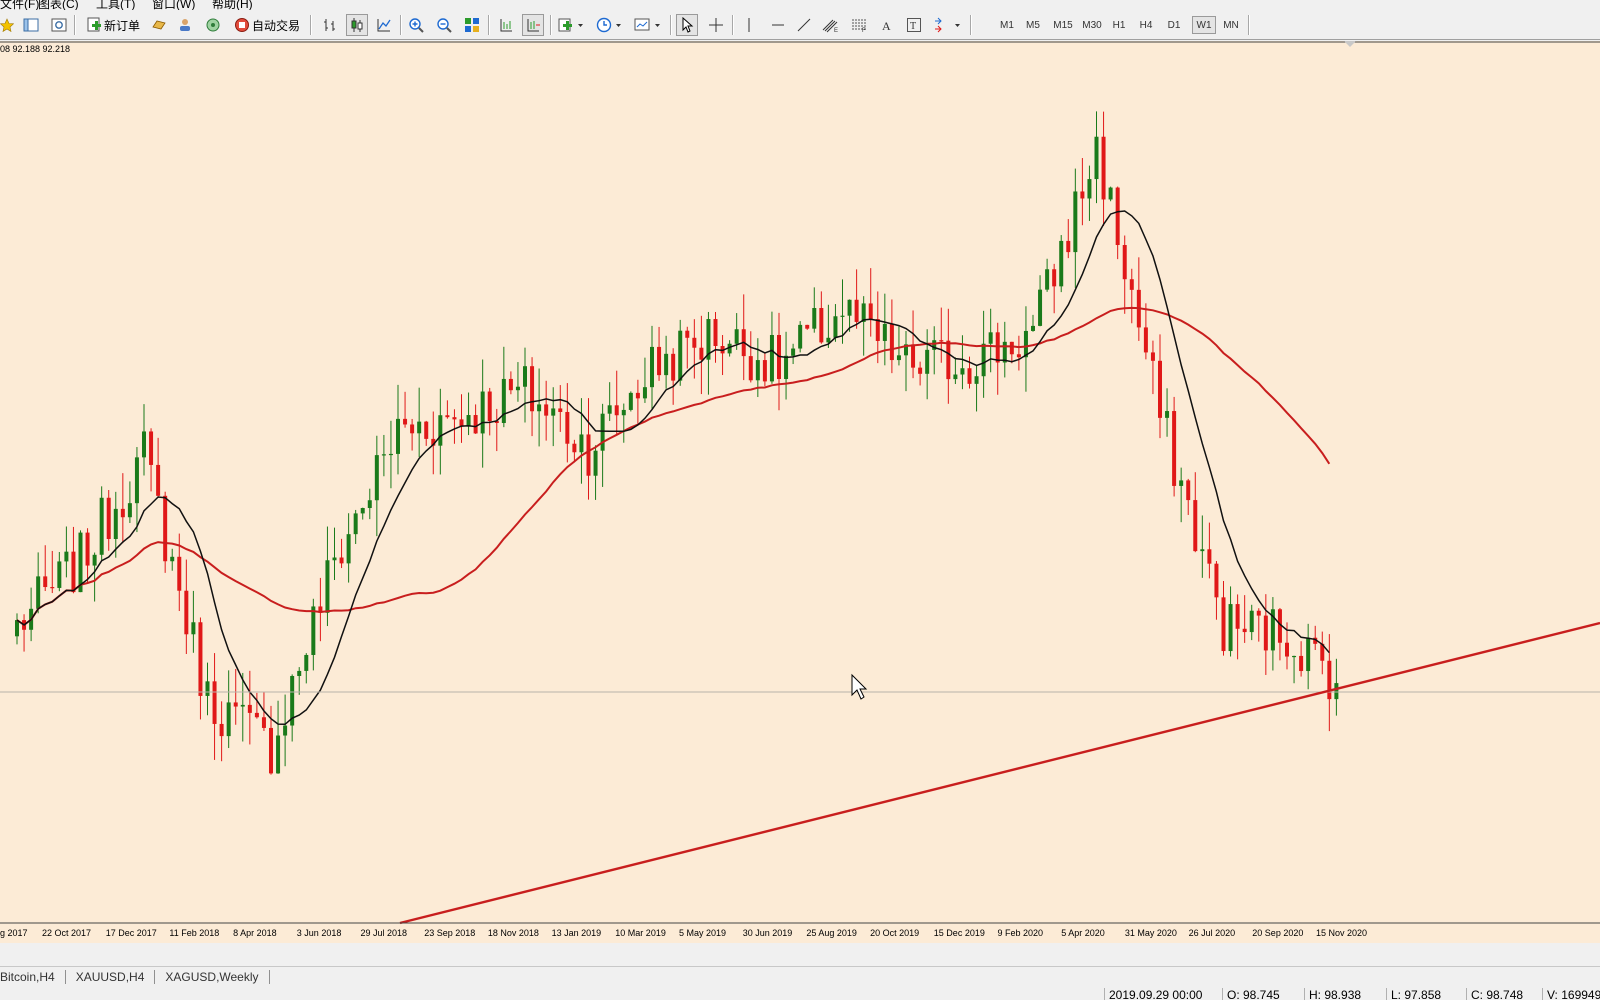 Image resolution: width=1600 pixels, height=1000 pixels. Describe the element at coordinates (533, 25) in the screenshot. I see `autoscroll-icon` at that location.